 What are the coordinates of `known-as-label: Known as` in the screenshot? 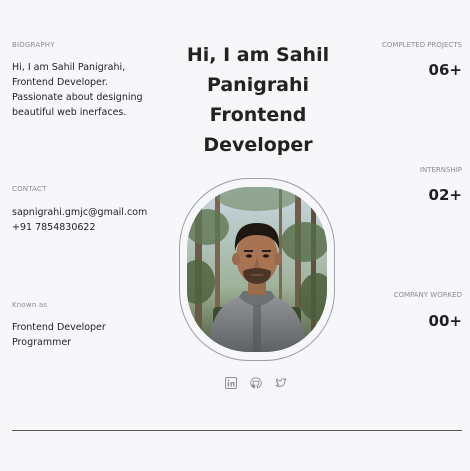 It's located at (30, 305).